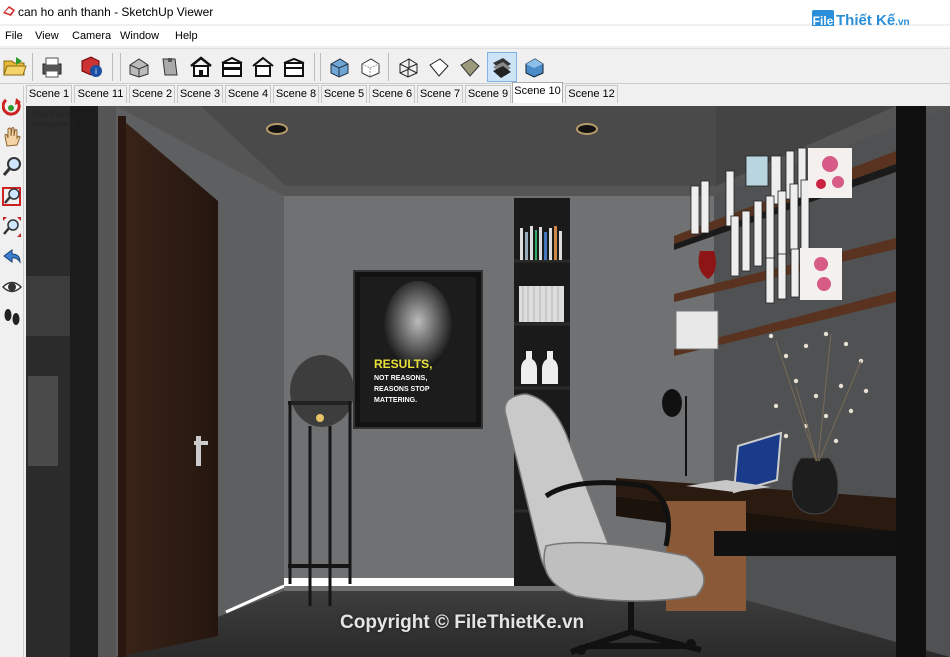  Describe the element at coordinates (92, 67) in the screenshot. I see `model-info-icon: i` at that location.